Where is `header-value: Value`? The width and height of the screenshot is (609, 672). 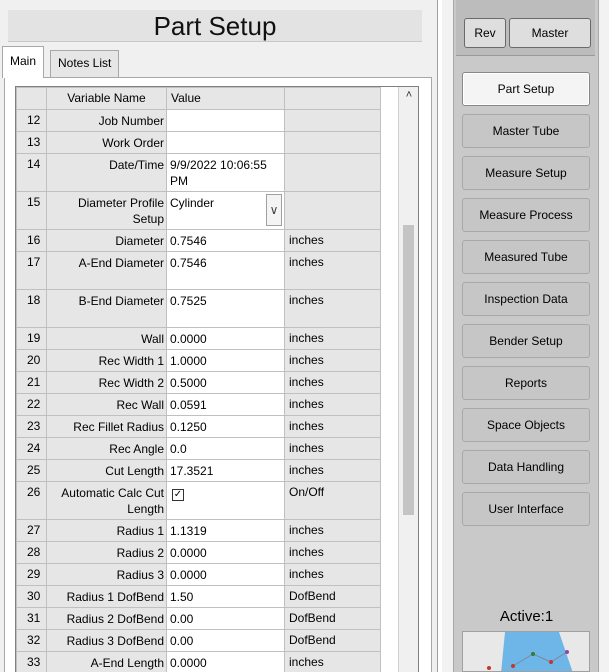 header-value: Value is located at coordinates (225, 98).